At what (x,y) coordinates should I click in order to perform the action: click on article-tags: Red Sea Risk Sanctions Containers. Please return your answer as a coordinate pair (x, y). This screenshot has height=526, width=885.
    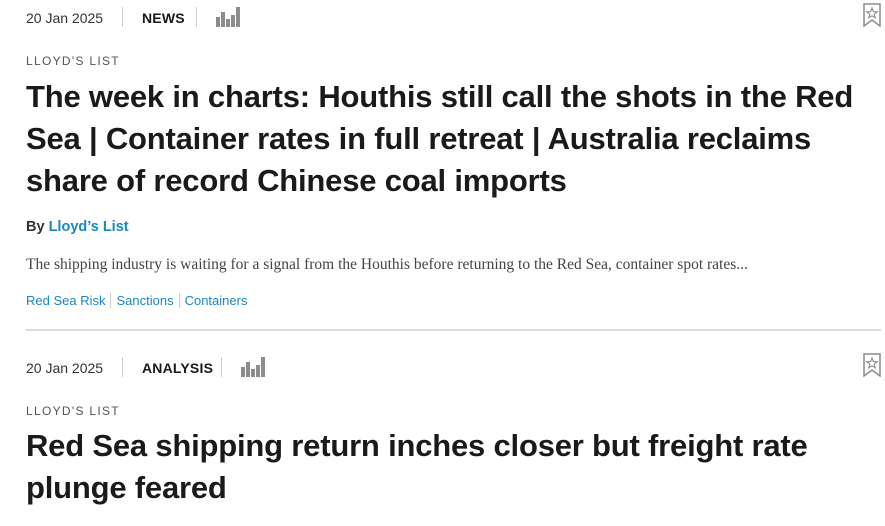
    Looking at the image, I should click on (141, 300).